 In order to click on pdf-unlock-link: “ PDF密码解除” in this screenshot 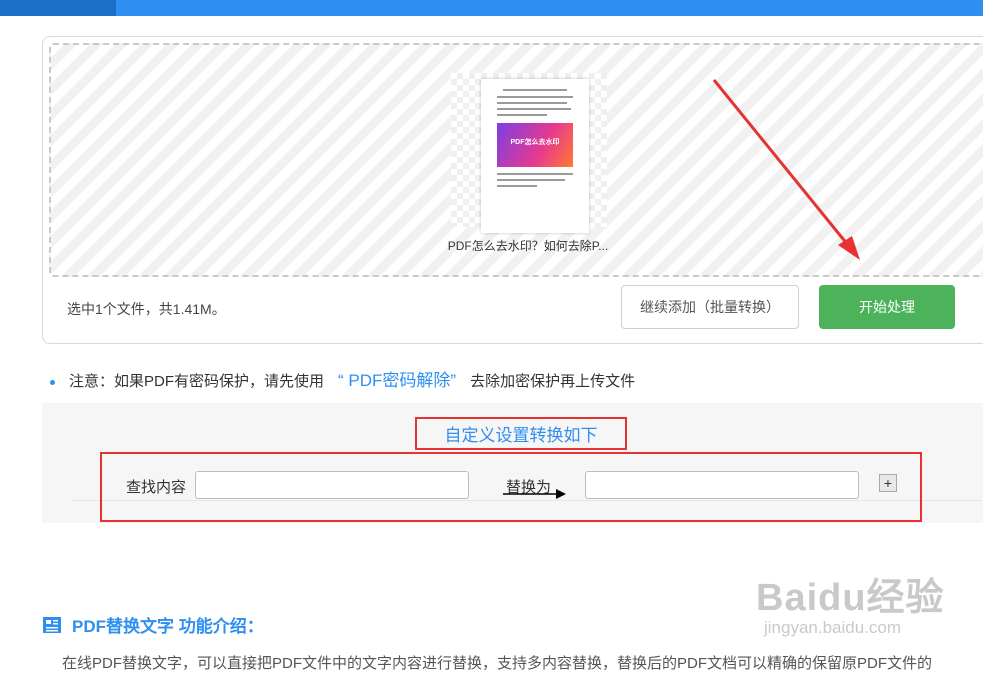, I will do `click(397, 380)`.